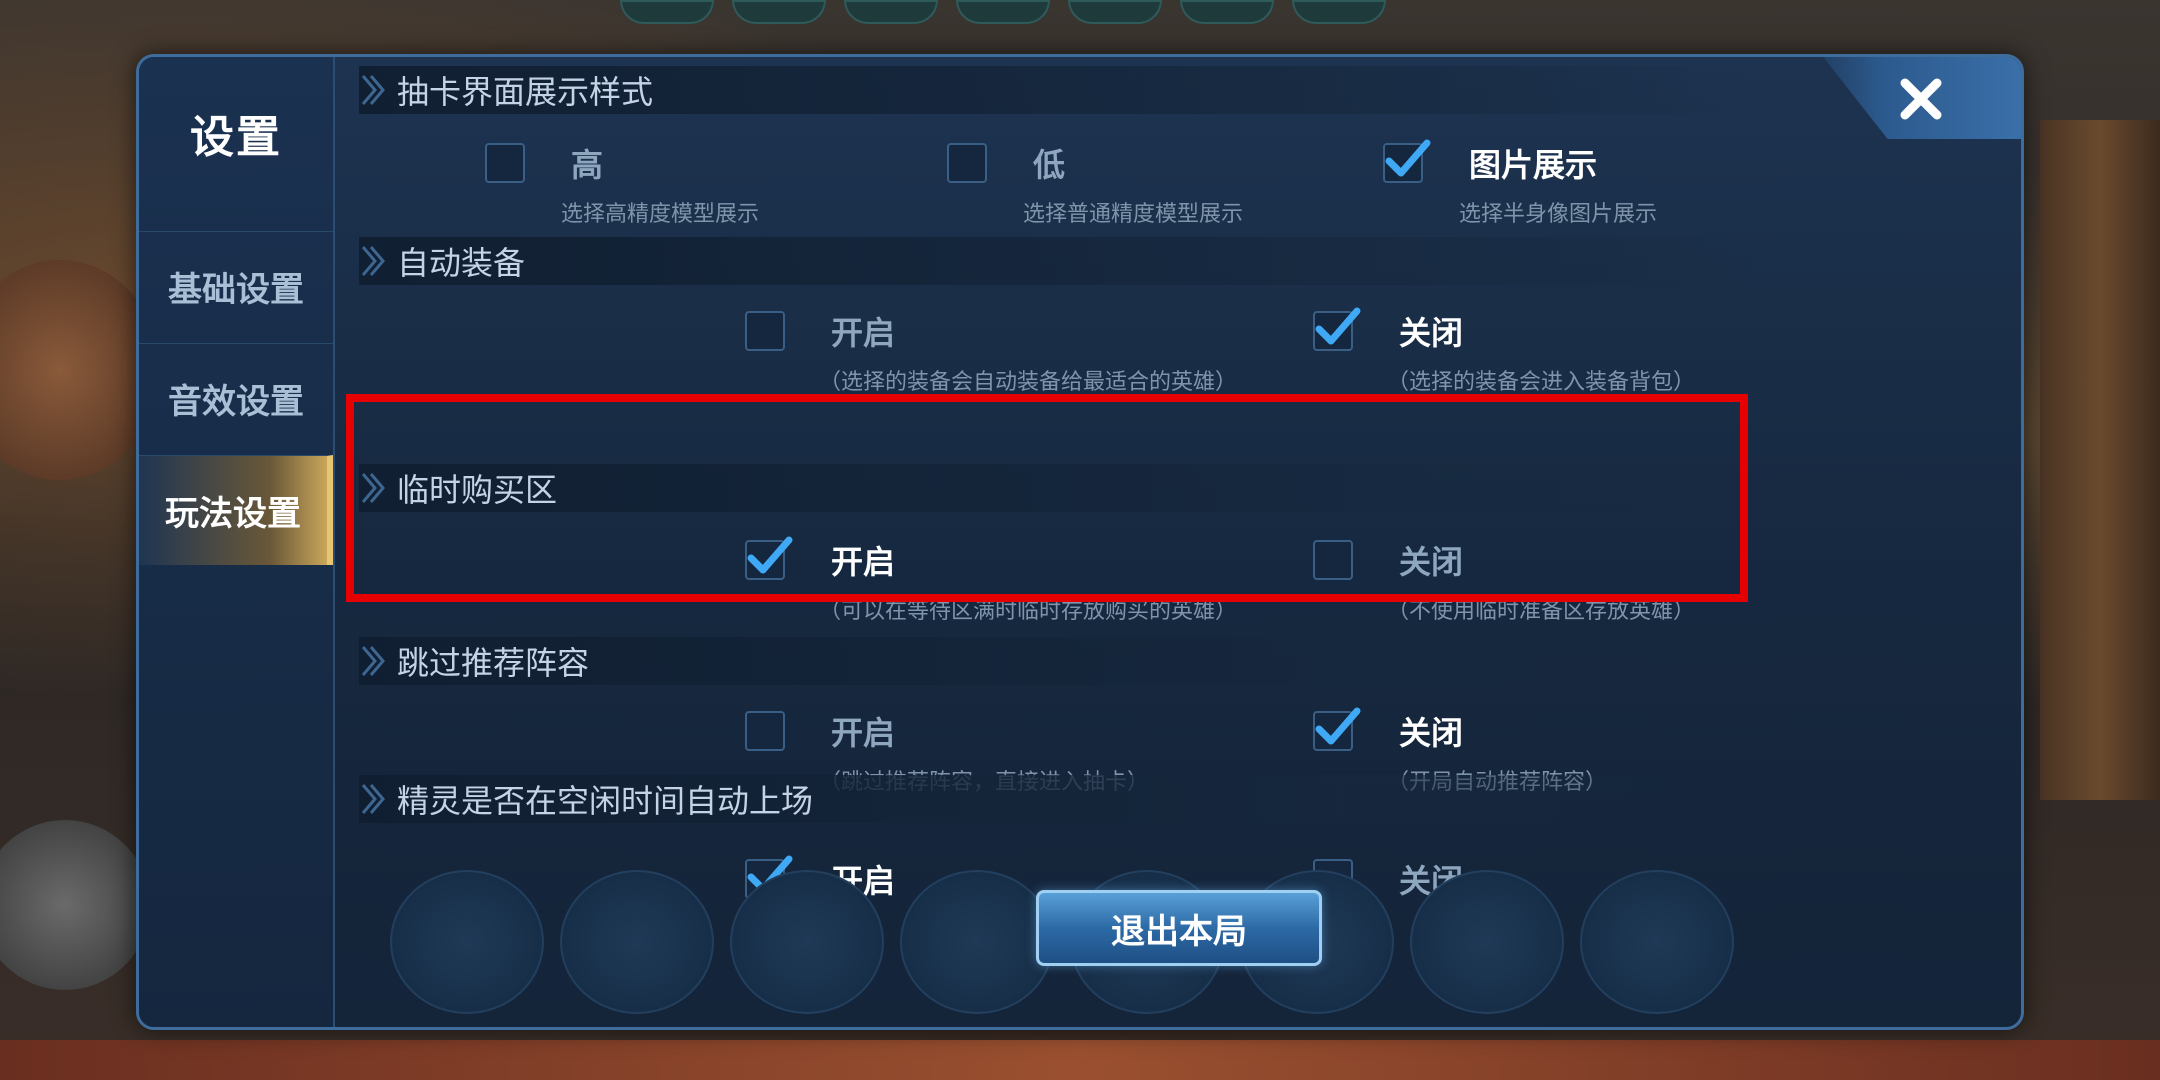 The height and width of the screenshot is (1080, 2160). I want to click on option-low: 低 选择普通精度模型展示, so click(1095, 184).